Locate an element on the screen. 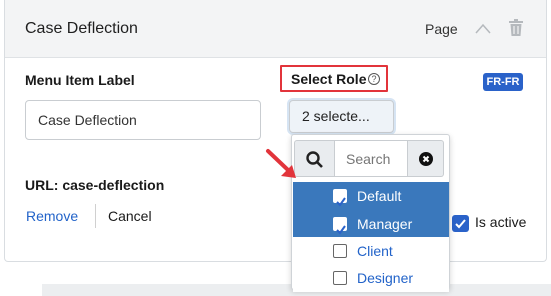 The height and width of the screenshot is (296, 551). trash-icon is located at coordinates (516, 28).